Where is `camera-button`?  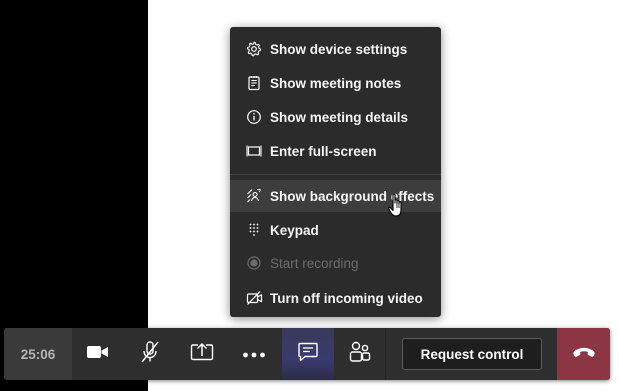 camera-button is located at coordinates (98, 354).